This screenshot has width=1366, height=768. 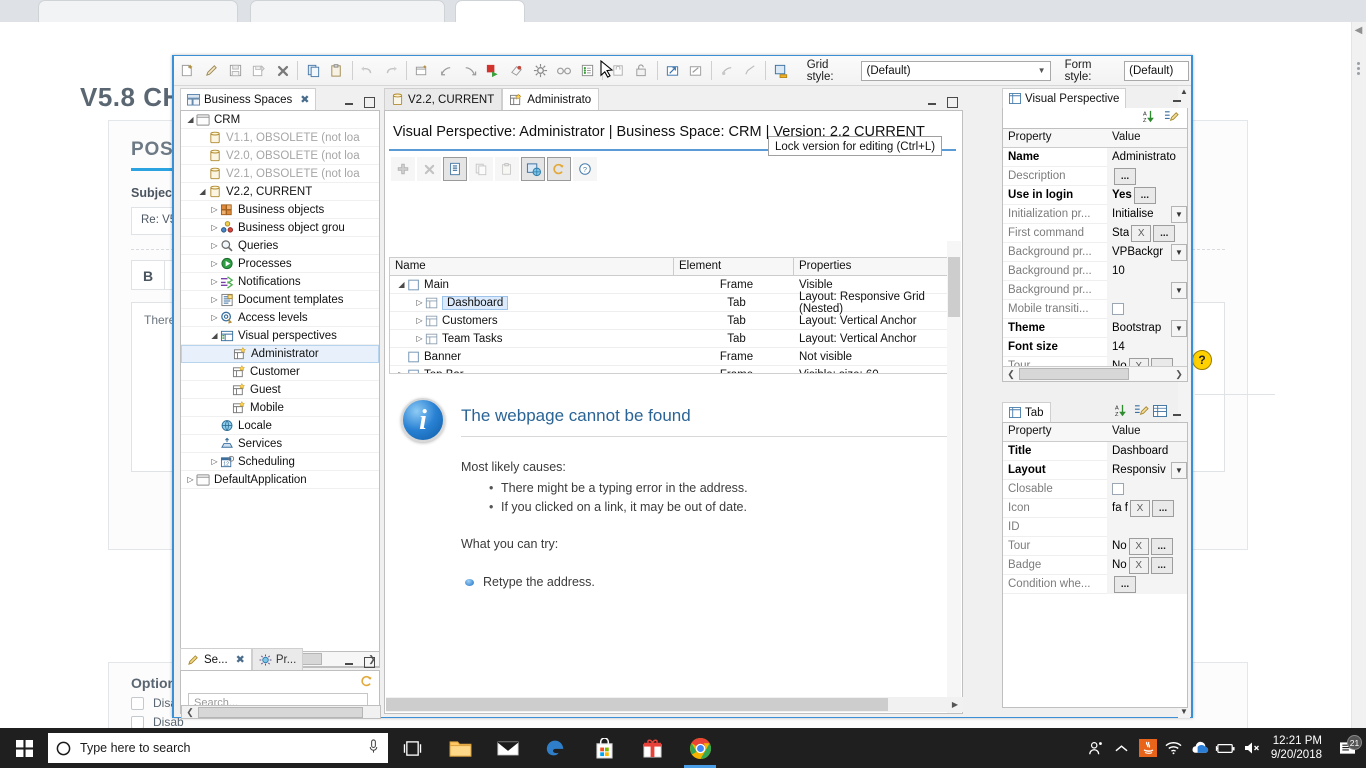 I want to click on unlock-icon, so click(x=642, y=71).